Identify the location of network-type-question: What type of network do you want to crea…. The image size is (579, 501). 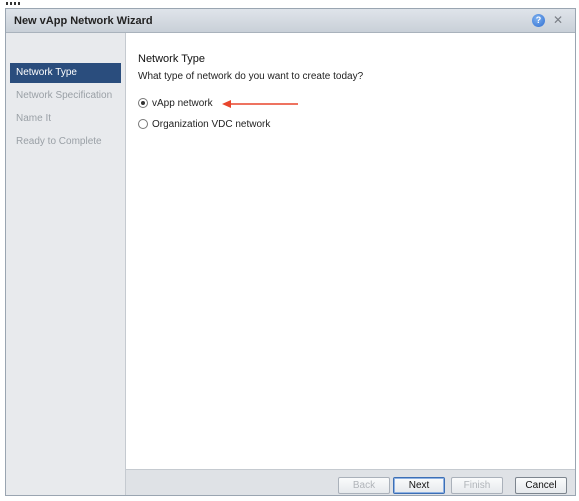
(251, 76).